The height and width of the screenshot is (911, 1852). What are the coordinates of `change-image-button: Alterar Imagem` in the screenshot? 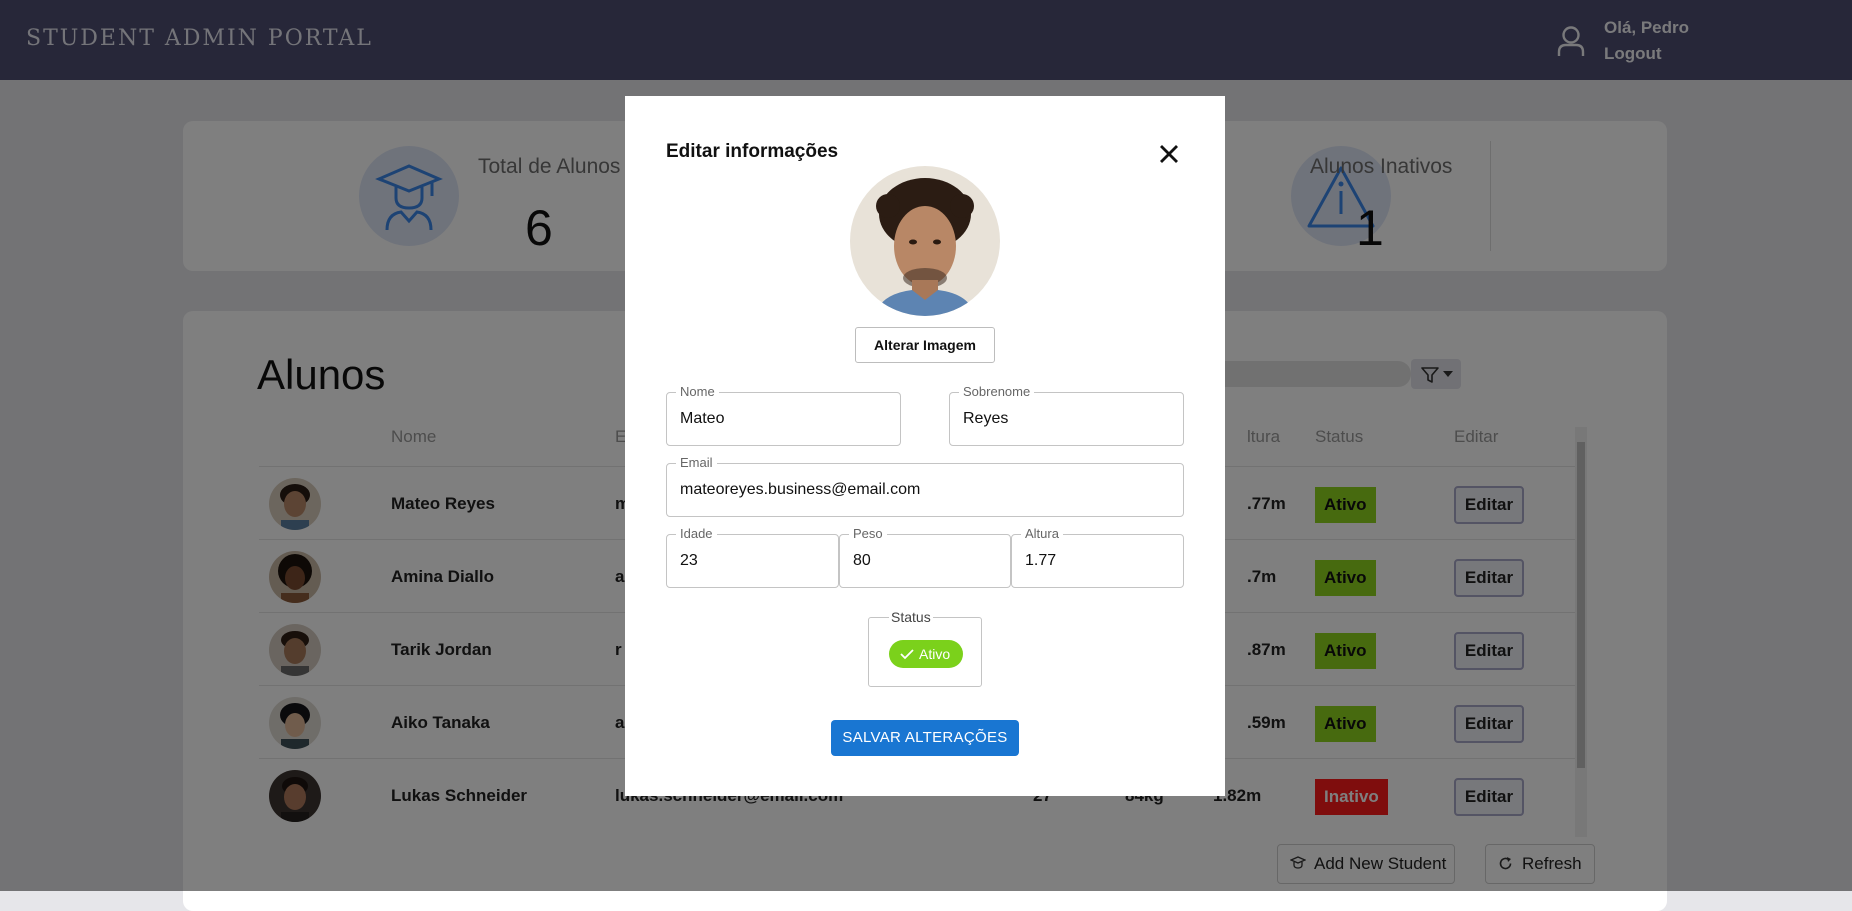 It's located at (925, 345).